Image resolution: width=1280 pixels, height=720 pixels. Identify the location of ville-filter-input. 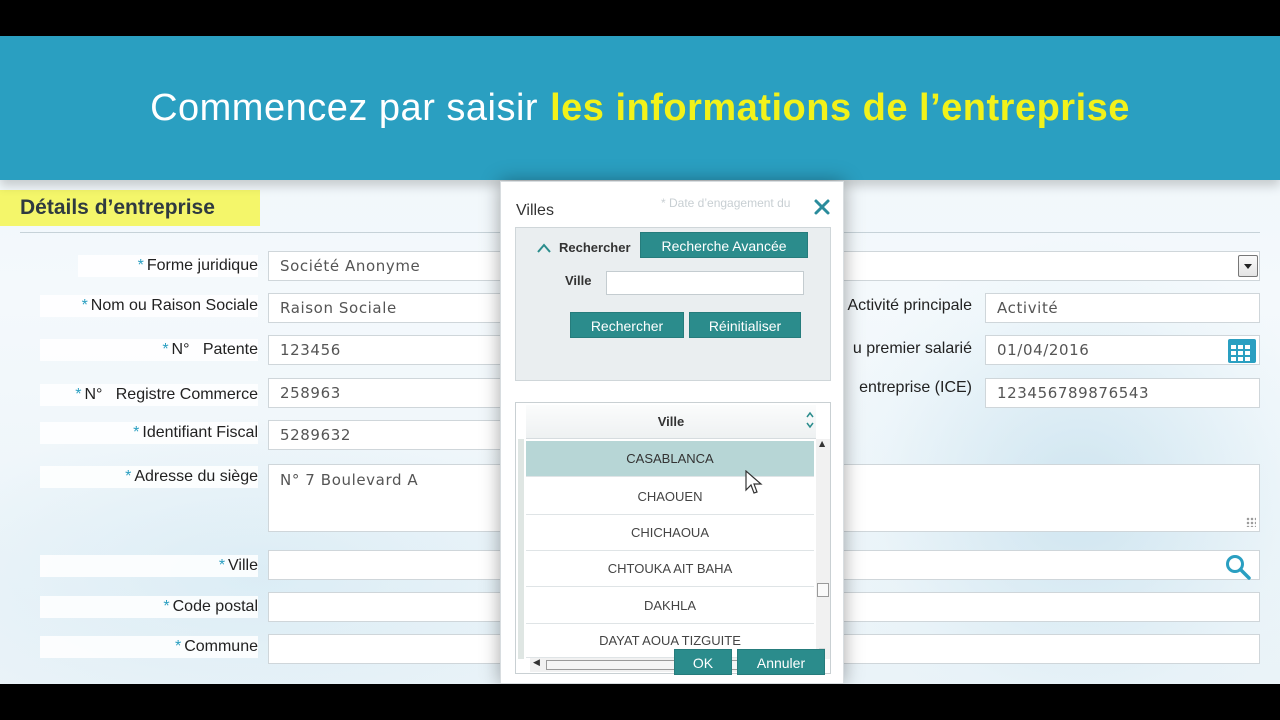
(705, 283).